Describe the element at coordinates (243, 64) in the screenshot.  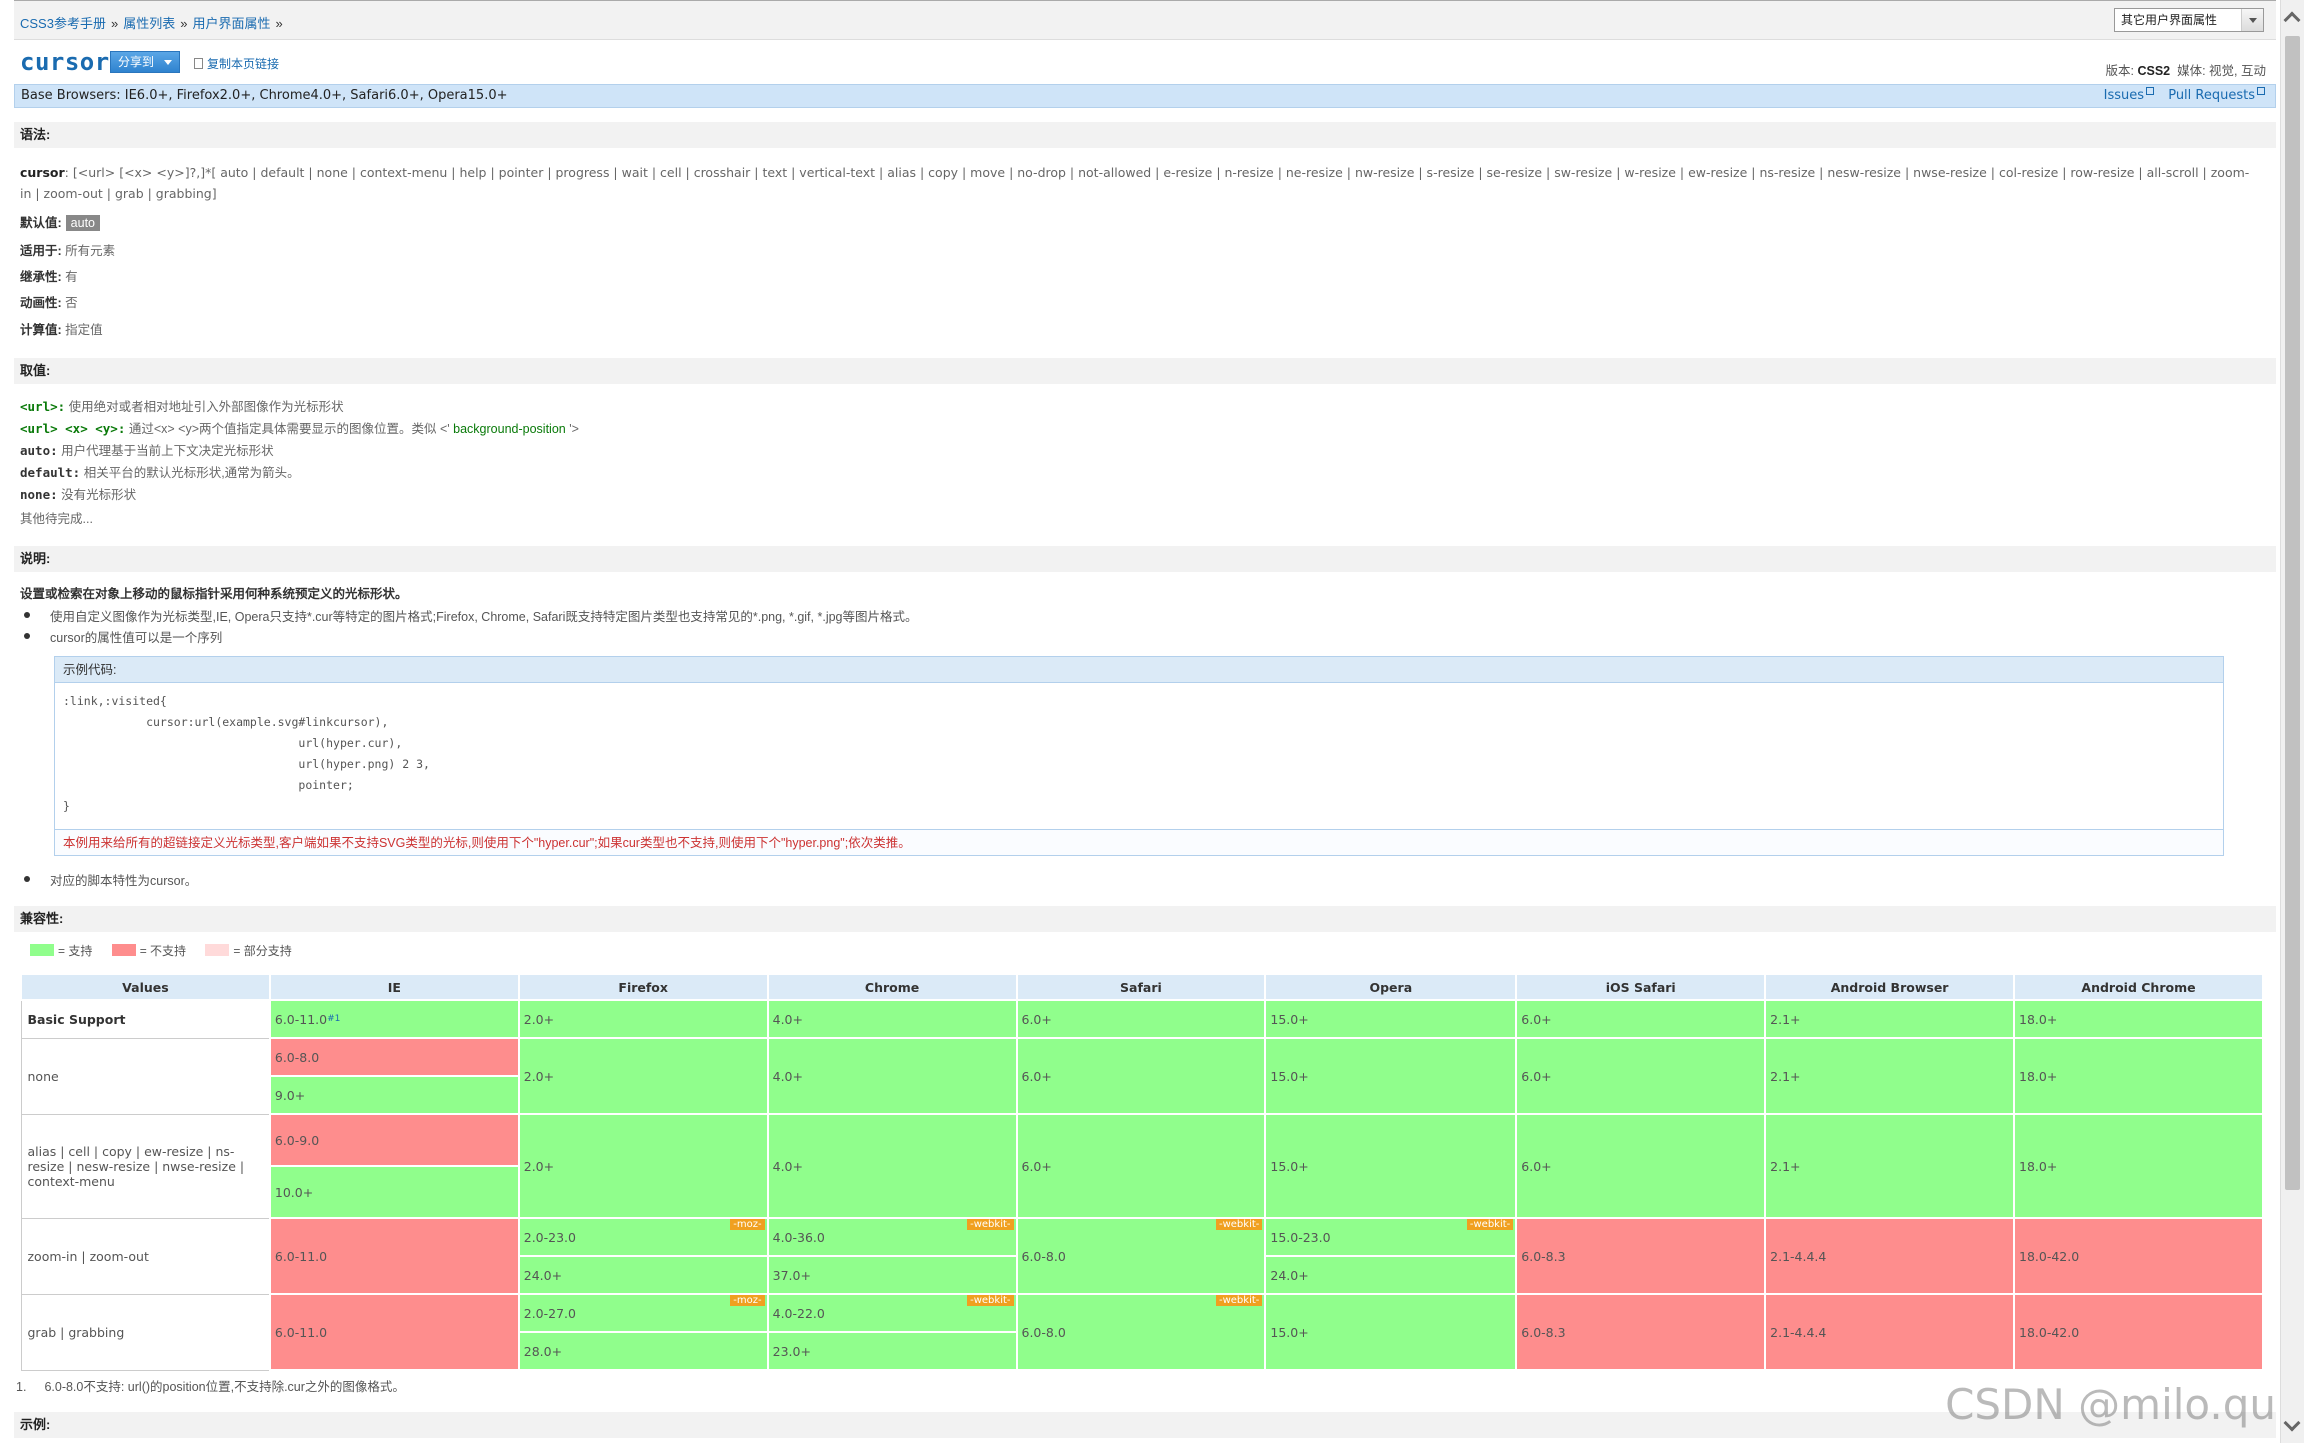
I see `copy-link-label: 复制本页链接` at that location.